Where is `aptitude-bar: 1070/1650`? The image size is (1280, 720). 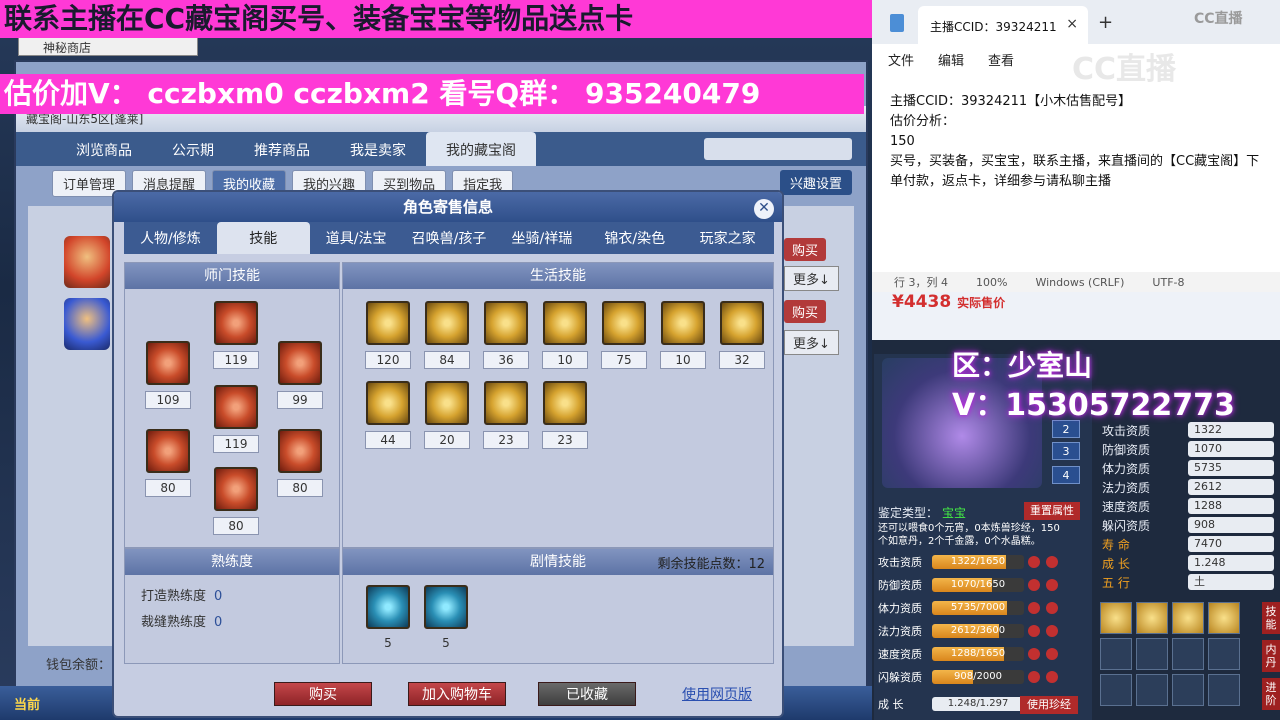 aptitude-bar: 1070/1650 is located at coordinates (978, 585).